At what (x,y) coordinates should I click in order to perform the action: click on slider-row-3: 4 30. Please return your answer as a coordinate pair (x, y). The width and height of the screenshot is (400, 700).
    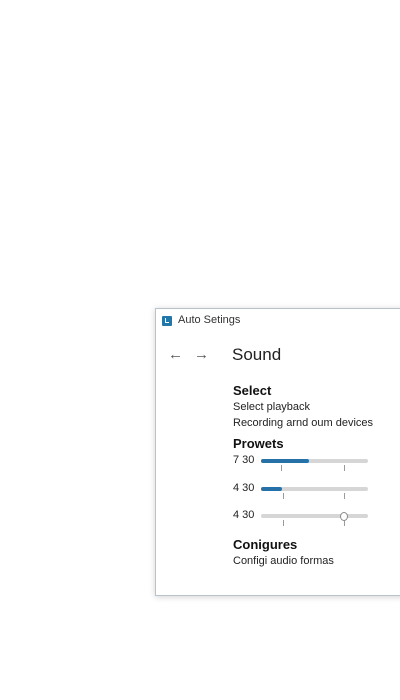
    Looking at the image, I should click on (303, 517).